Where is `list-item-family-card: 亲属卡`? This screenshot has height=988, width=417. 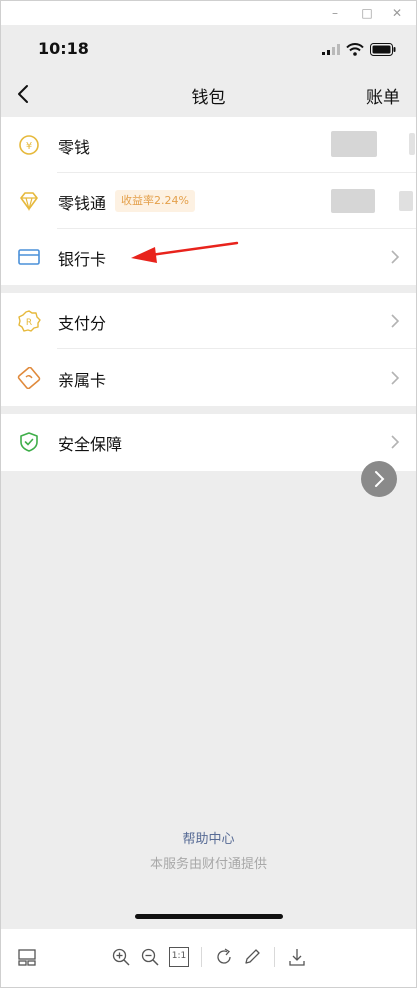 list-item-family-card: 亲属卡 is located at coordinates (208, 378).